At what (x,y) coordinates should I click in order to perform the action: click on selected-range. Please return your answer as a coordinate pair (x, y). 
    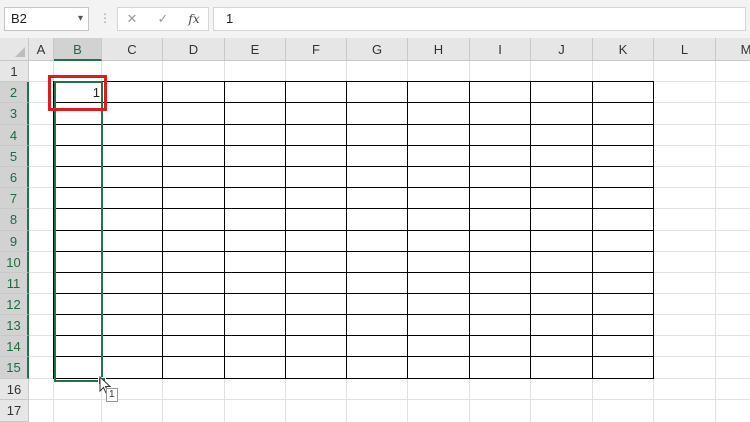
    Looking at the image, I should click on (78, 231).